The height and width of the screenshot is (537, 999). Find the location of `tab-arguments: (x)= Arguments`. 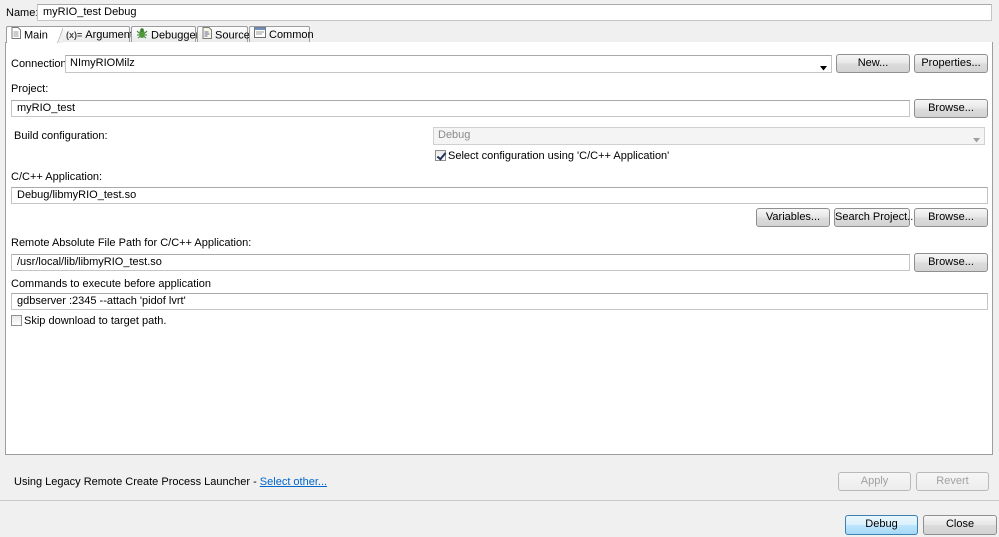

tab-arguments: (x)= Arguments is located at coordinates (99, 34).